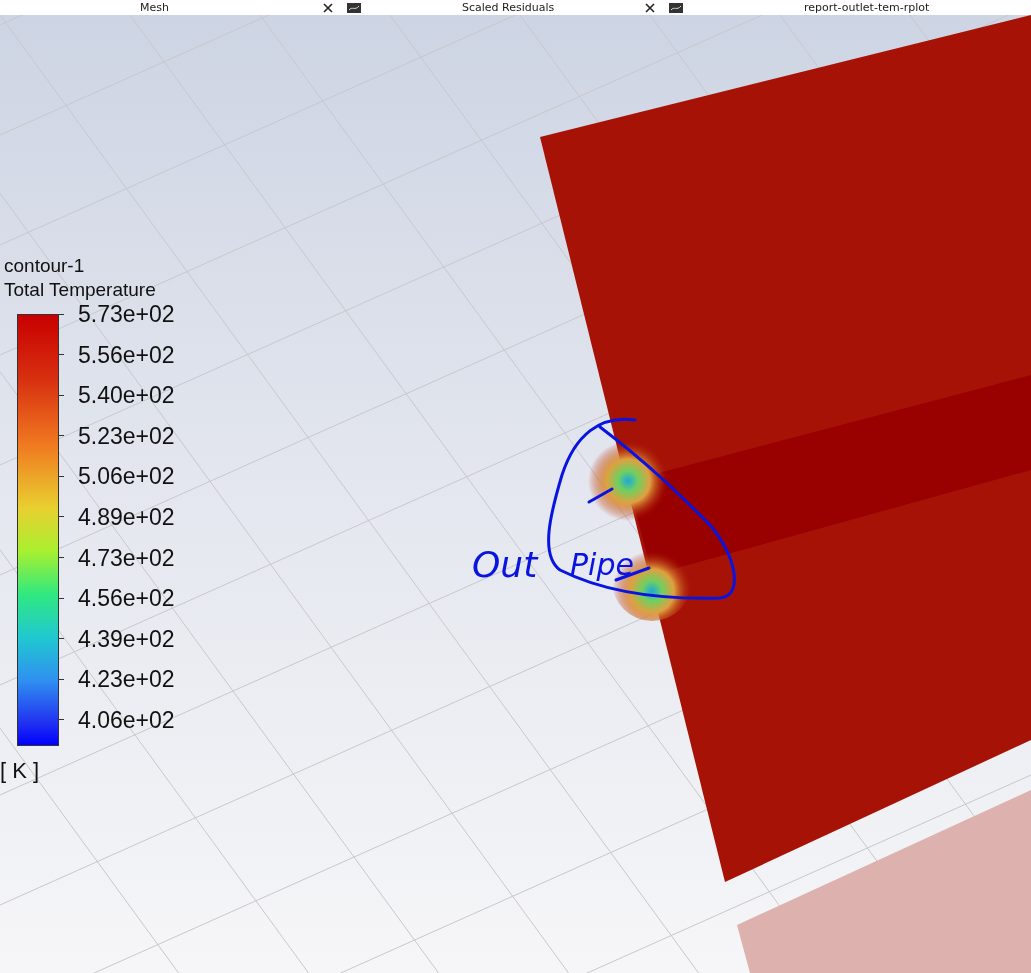  Describe the element at coordinates (126, 314) in the screenshot. I see `legend-tick-label: 5.73e+02` at that location.